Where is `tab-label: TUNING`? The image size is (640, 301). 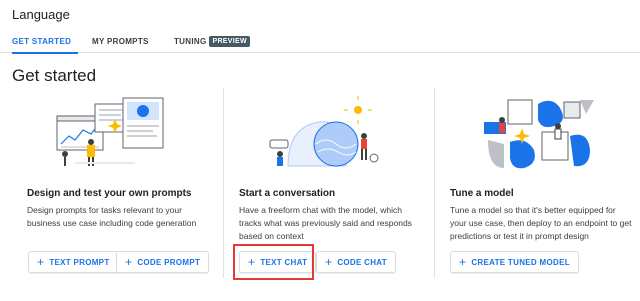
tab-label: TUNING is located at coordinates (190, 41).